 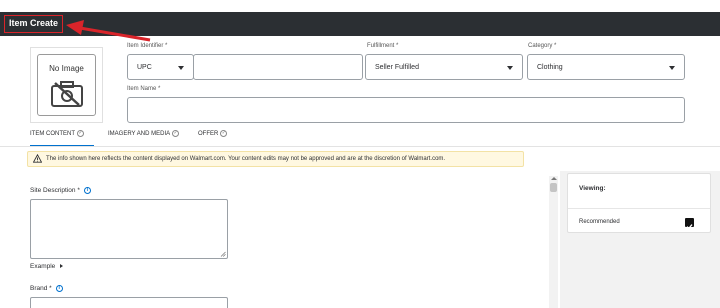 I want to click on recommended-checkbox, so click(x=689, y=224).